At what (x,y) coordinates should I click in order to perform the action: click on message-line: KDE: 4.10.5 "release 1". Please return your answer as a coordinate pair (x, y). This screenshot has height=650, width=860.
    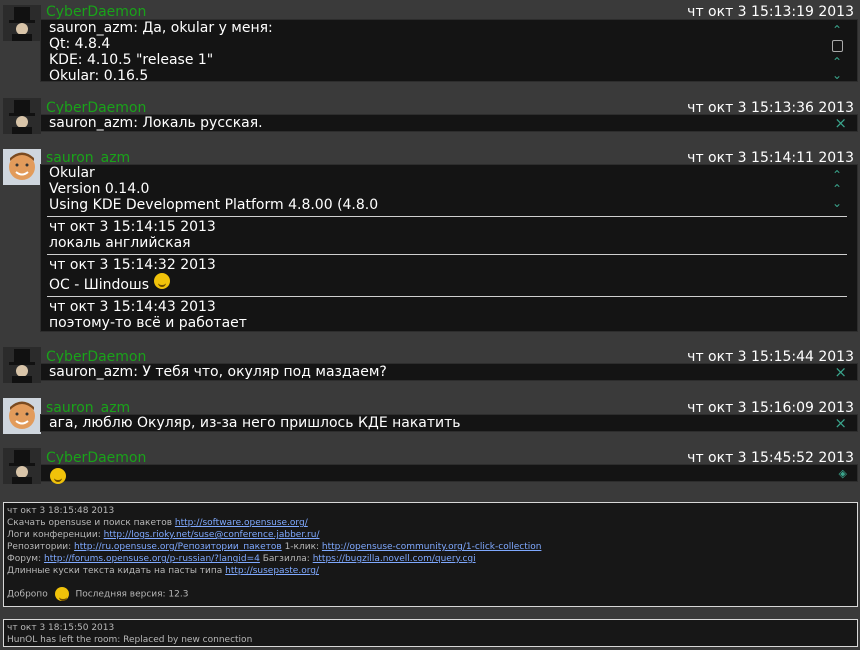
    Looking at the image, I should click on (131, 60).